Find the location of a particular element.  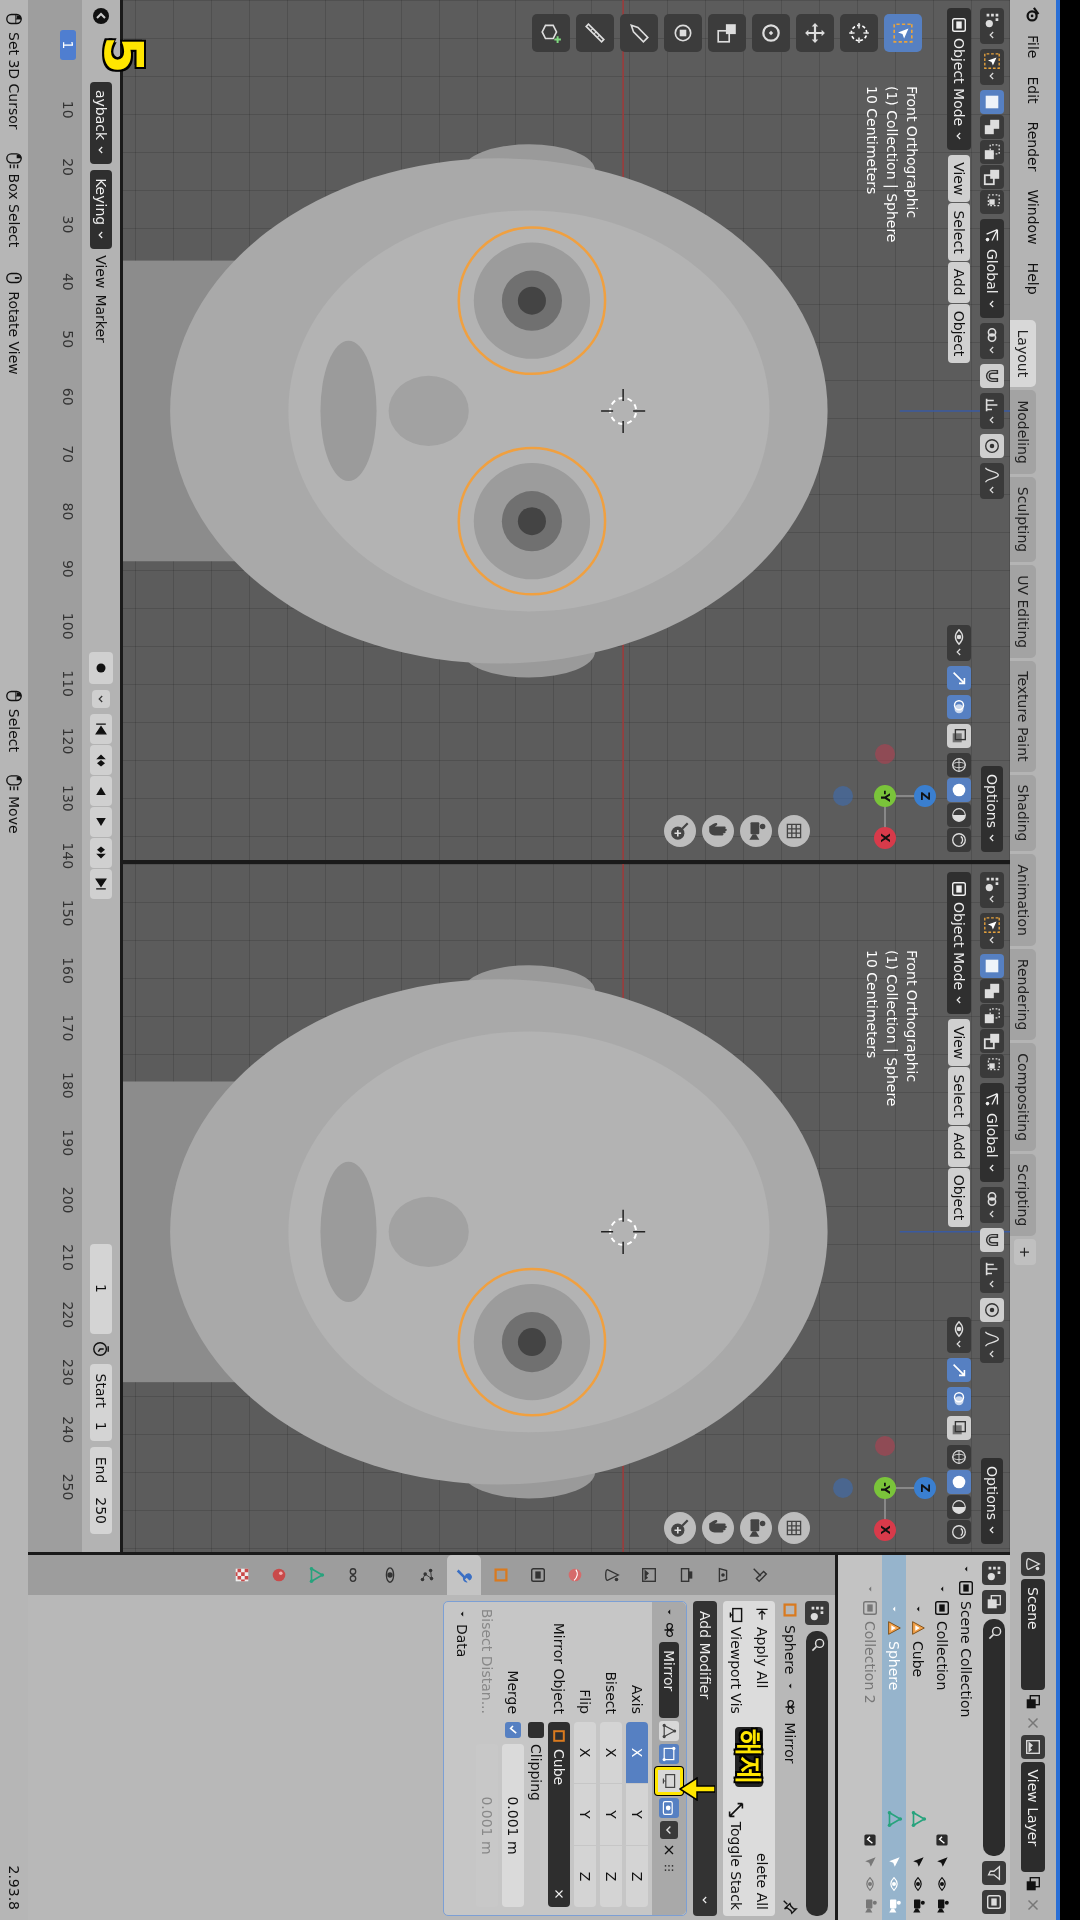

toggle-stack-button: Toggle Stack is located at coordinates (736, 1855).